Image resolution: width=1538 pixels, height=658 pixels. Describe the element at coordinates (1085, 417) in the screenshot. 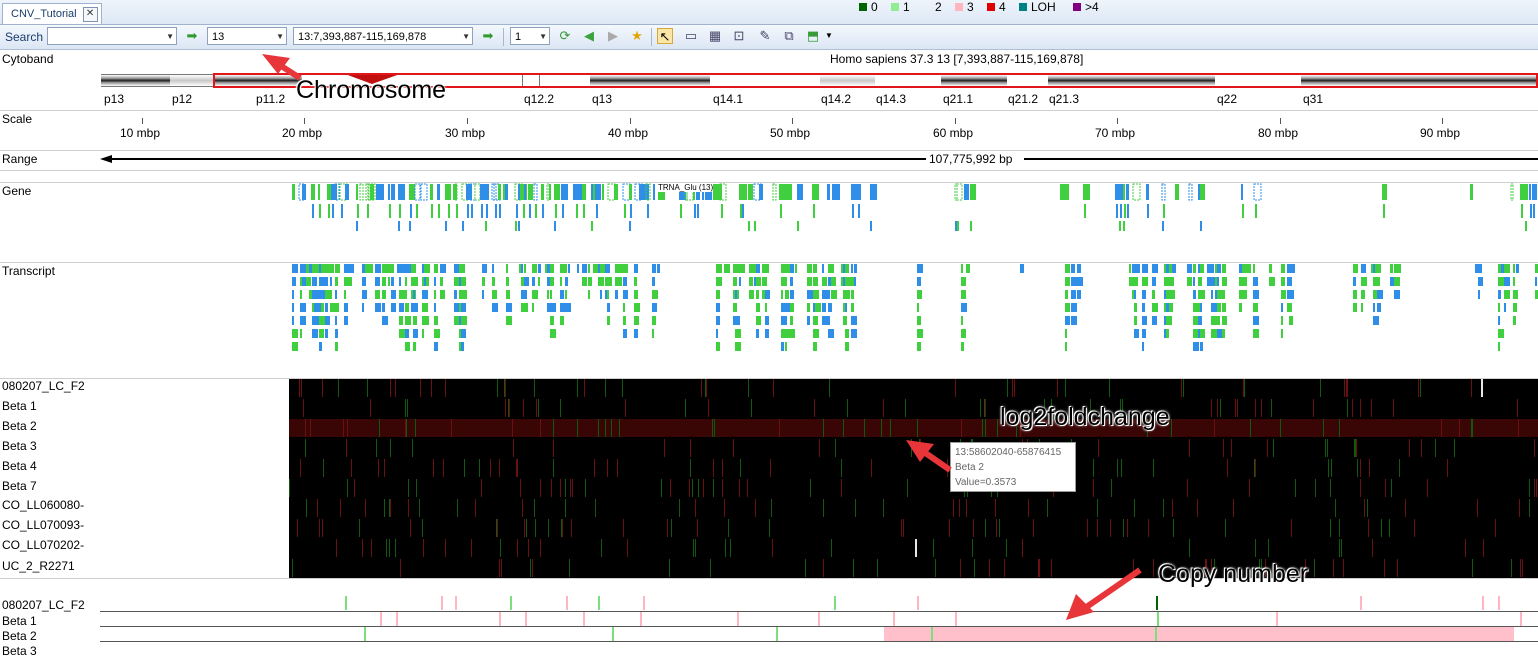

I see `annotation-log2foldchange: log2foldchange` at that location.